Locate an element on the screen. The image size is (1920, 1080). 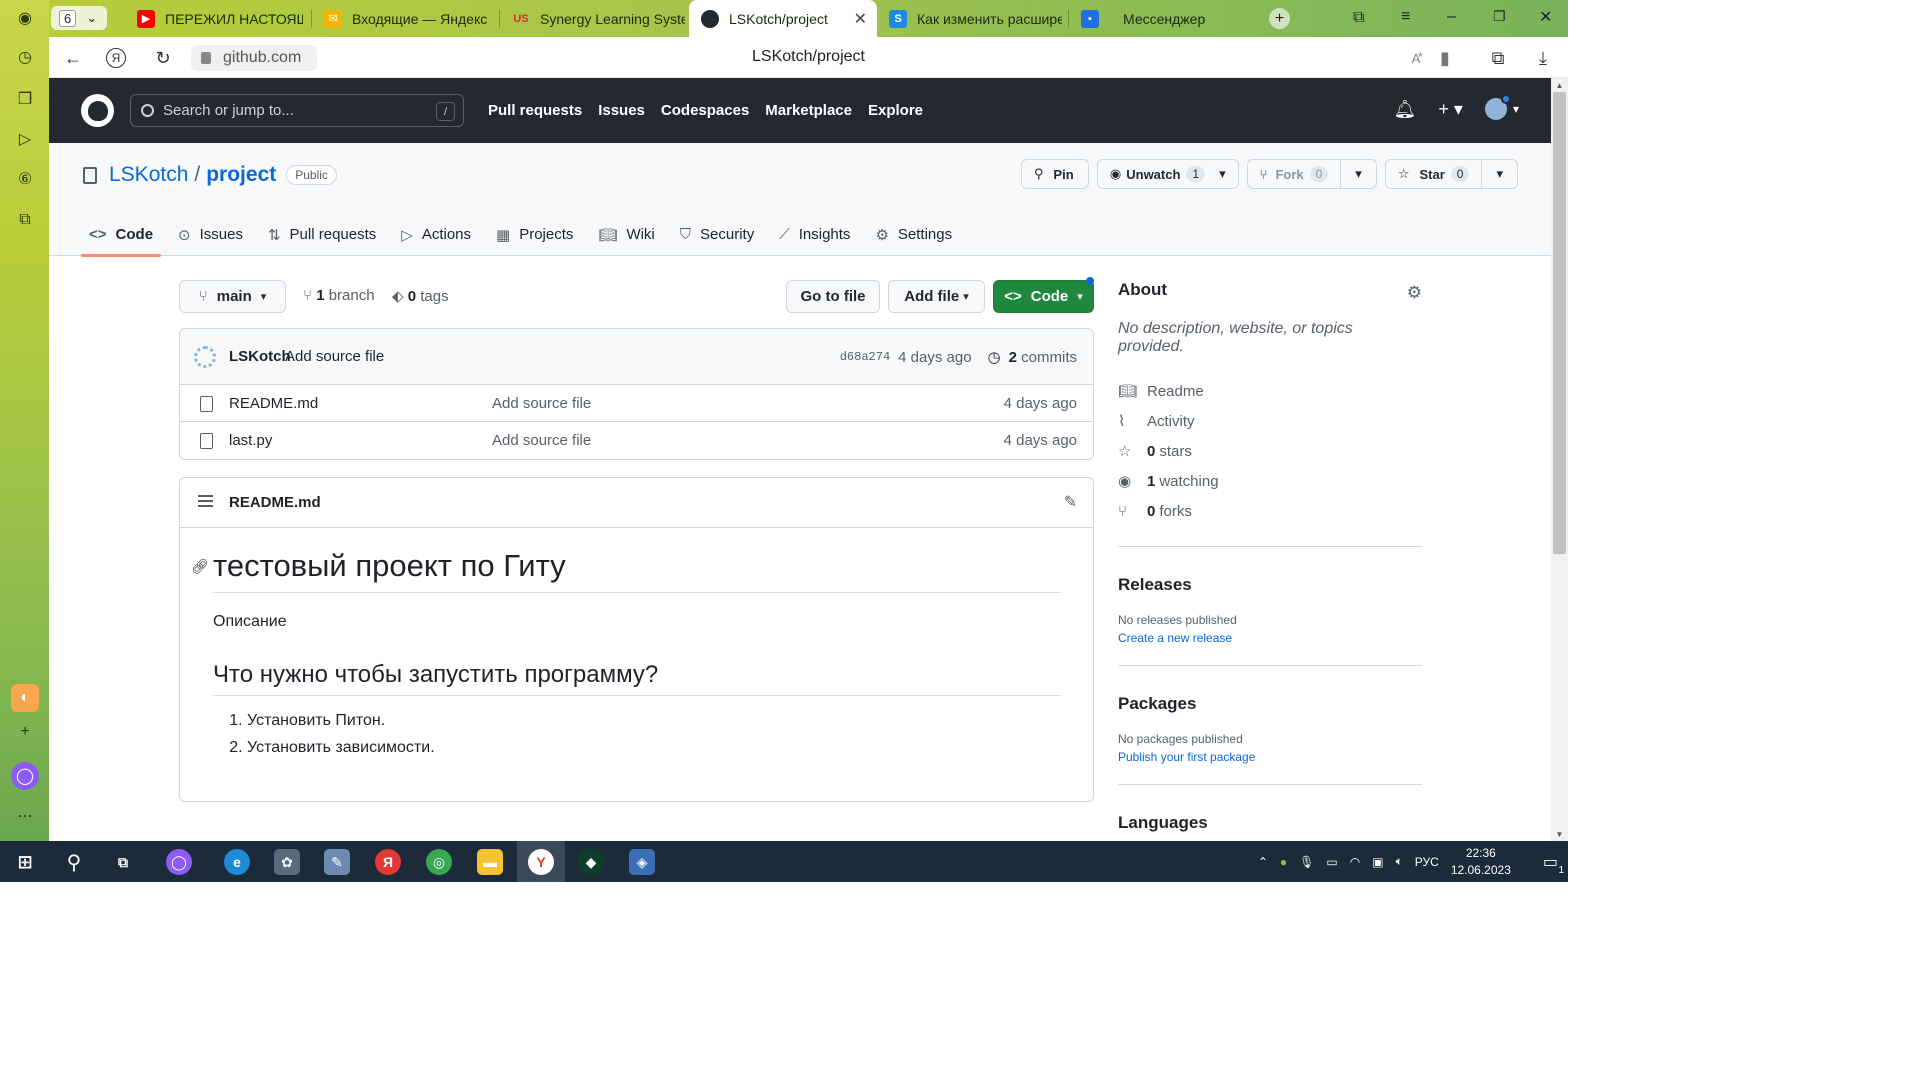
more-icon: ⋯ is located at coordinates (25, 816).